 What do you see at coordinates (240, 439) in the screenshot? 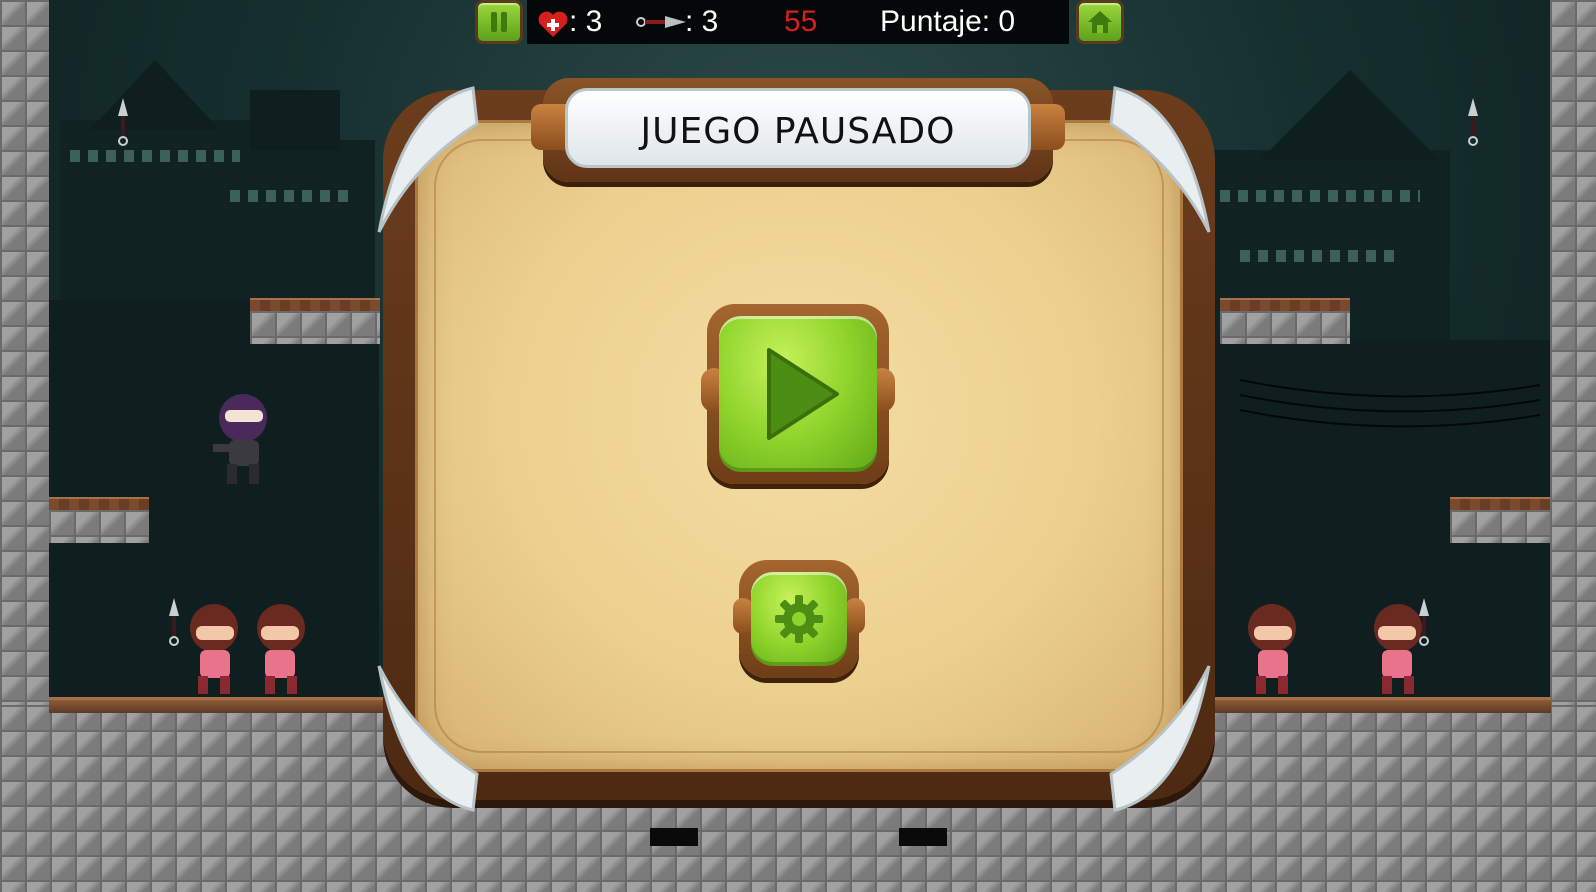
I see `player-ninja` at bounding box center [240, 439].